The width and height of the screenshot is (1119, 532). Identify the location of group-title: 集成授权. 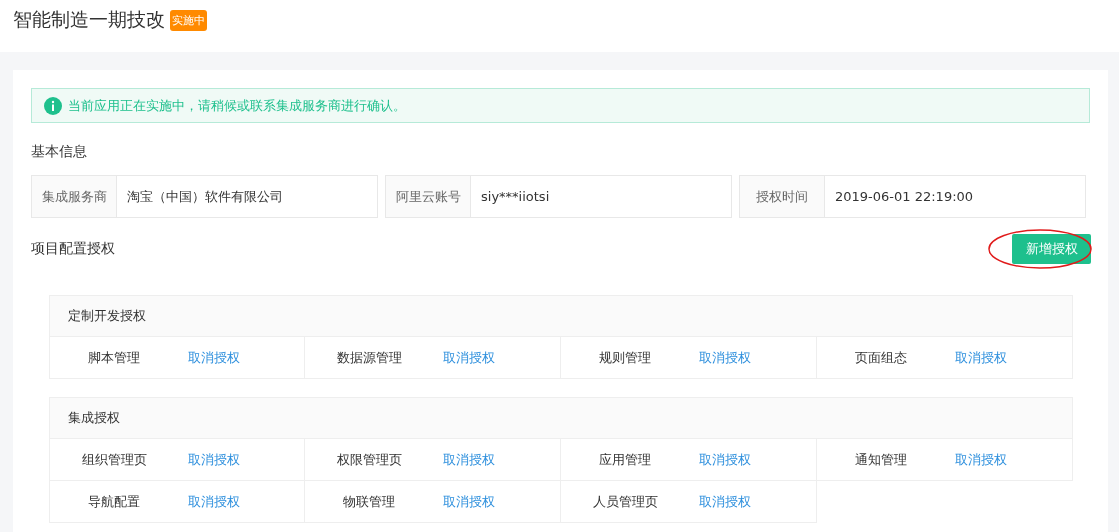
(561, 418).